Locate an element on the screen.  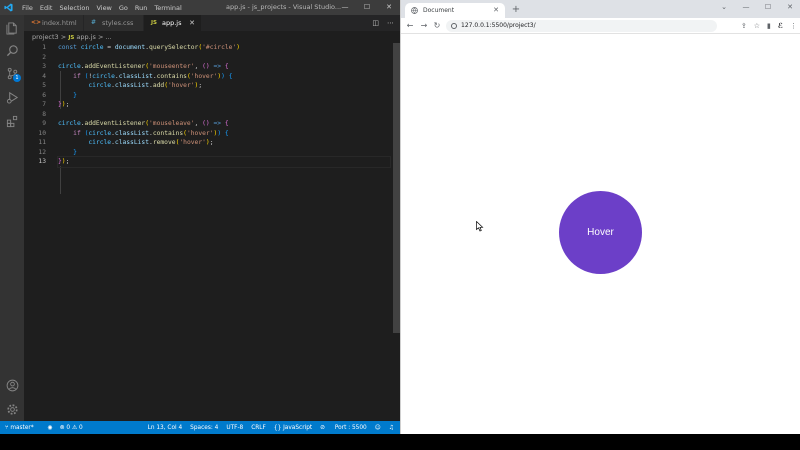
bookmark-star-icon: ☆ is located at coordinates (757, 26).